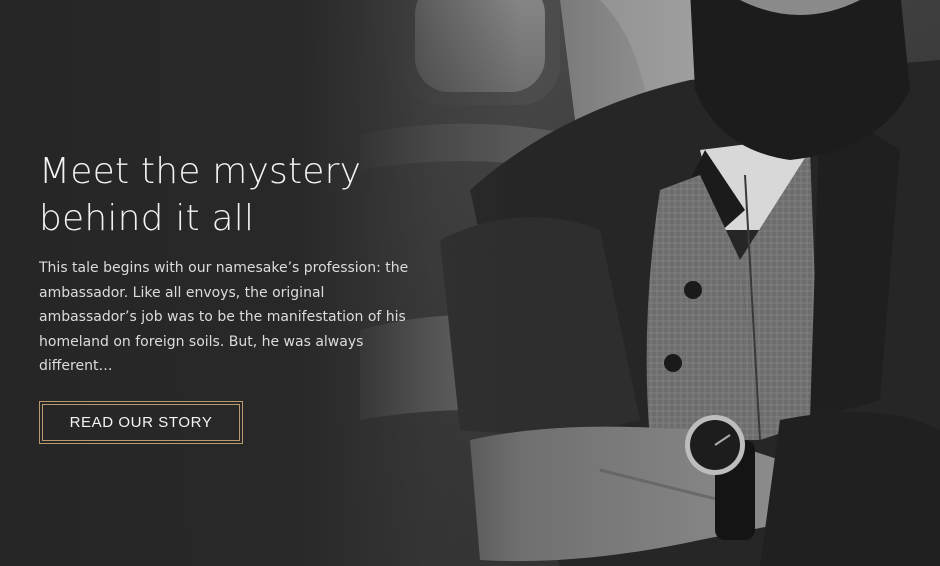 The height and width of the screenshot is (566, 940). I want to click on hero-title-line-2: behind it all, so click(147, 218).